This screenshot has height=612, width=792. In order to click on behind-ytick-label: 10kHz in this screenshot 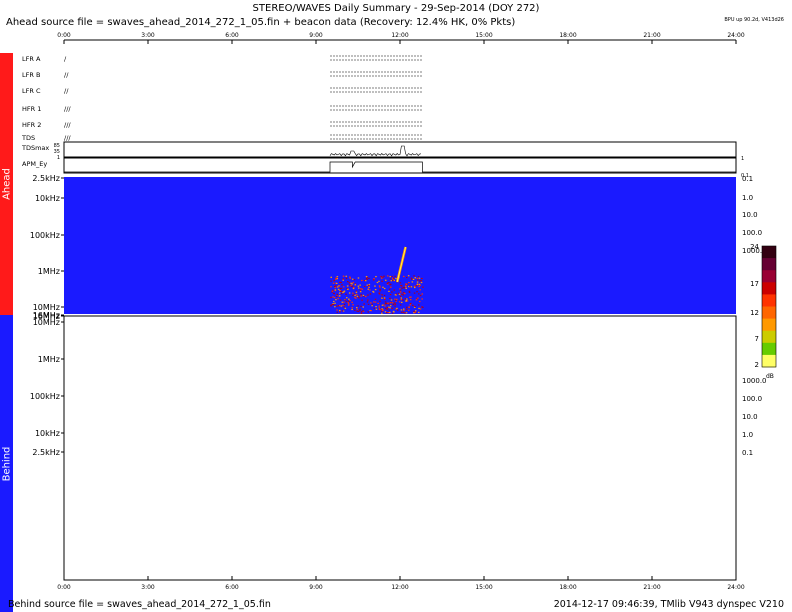, I will do `click(47, 433)`.